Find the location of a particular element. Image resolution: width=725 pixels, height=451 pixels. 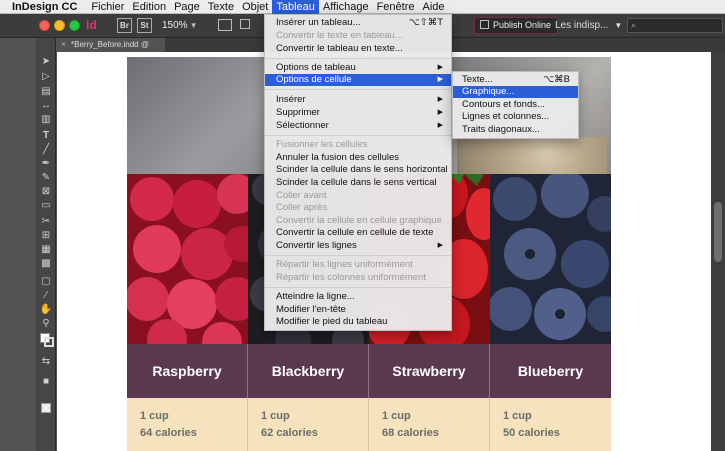

blueberry-photo is located at coordinates (550, 259).